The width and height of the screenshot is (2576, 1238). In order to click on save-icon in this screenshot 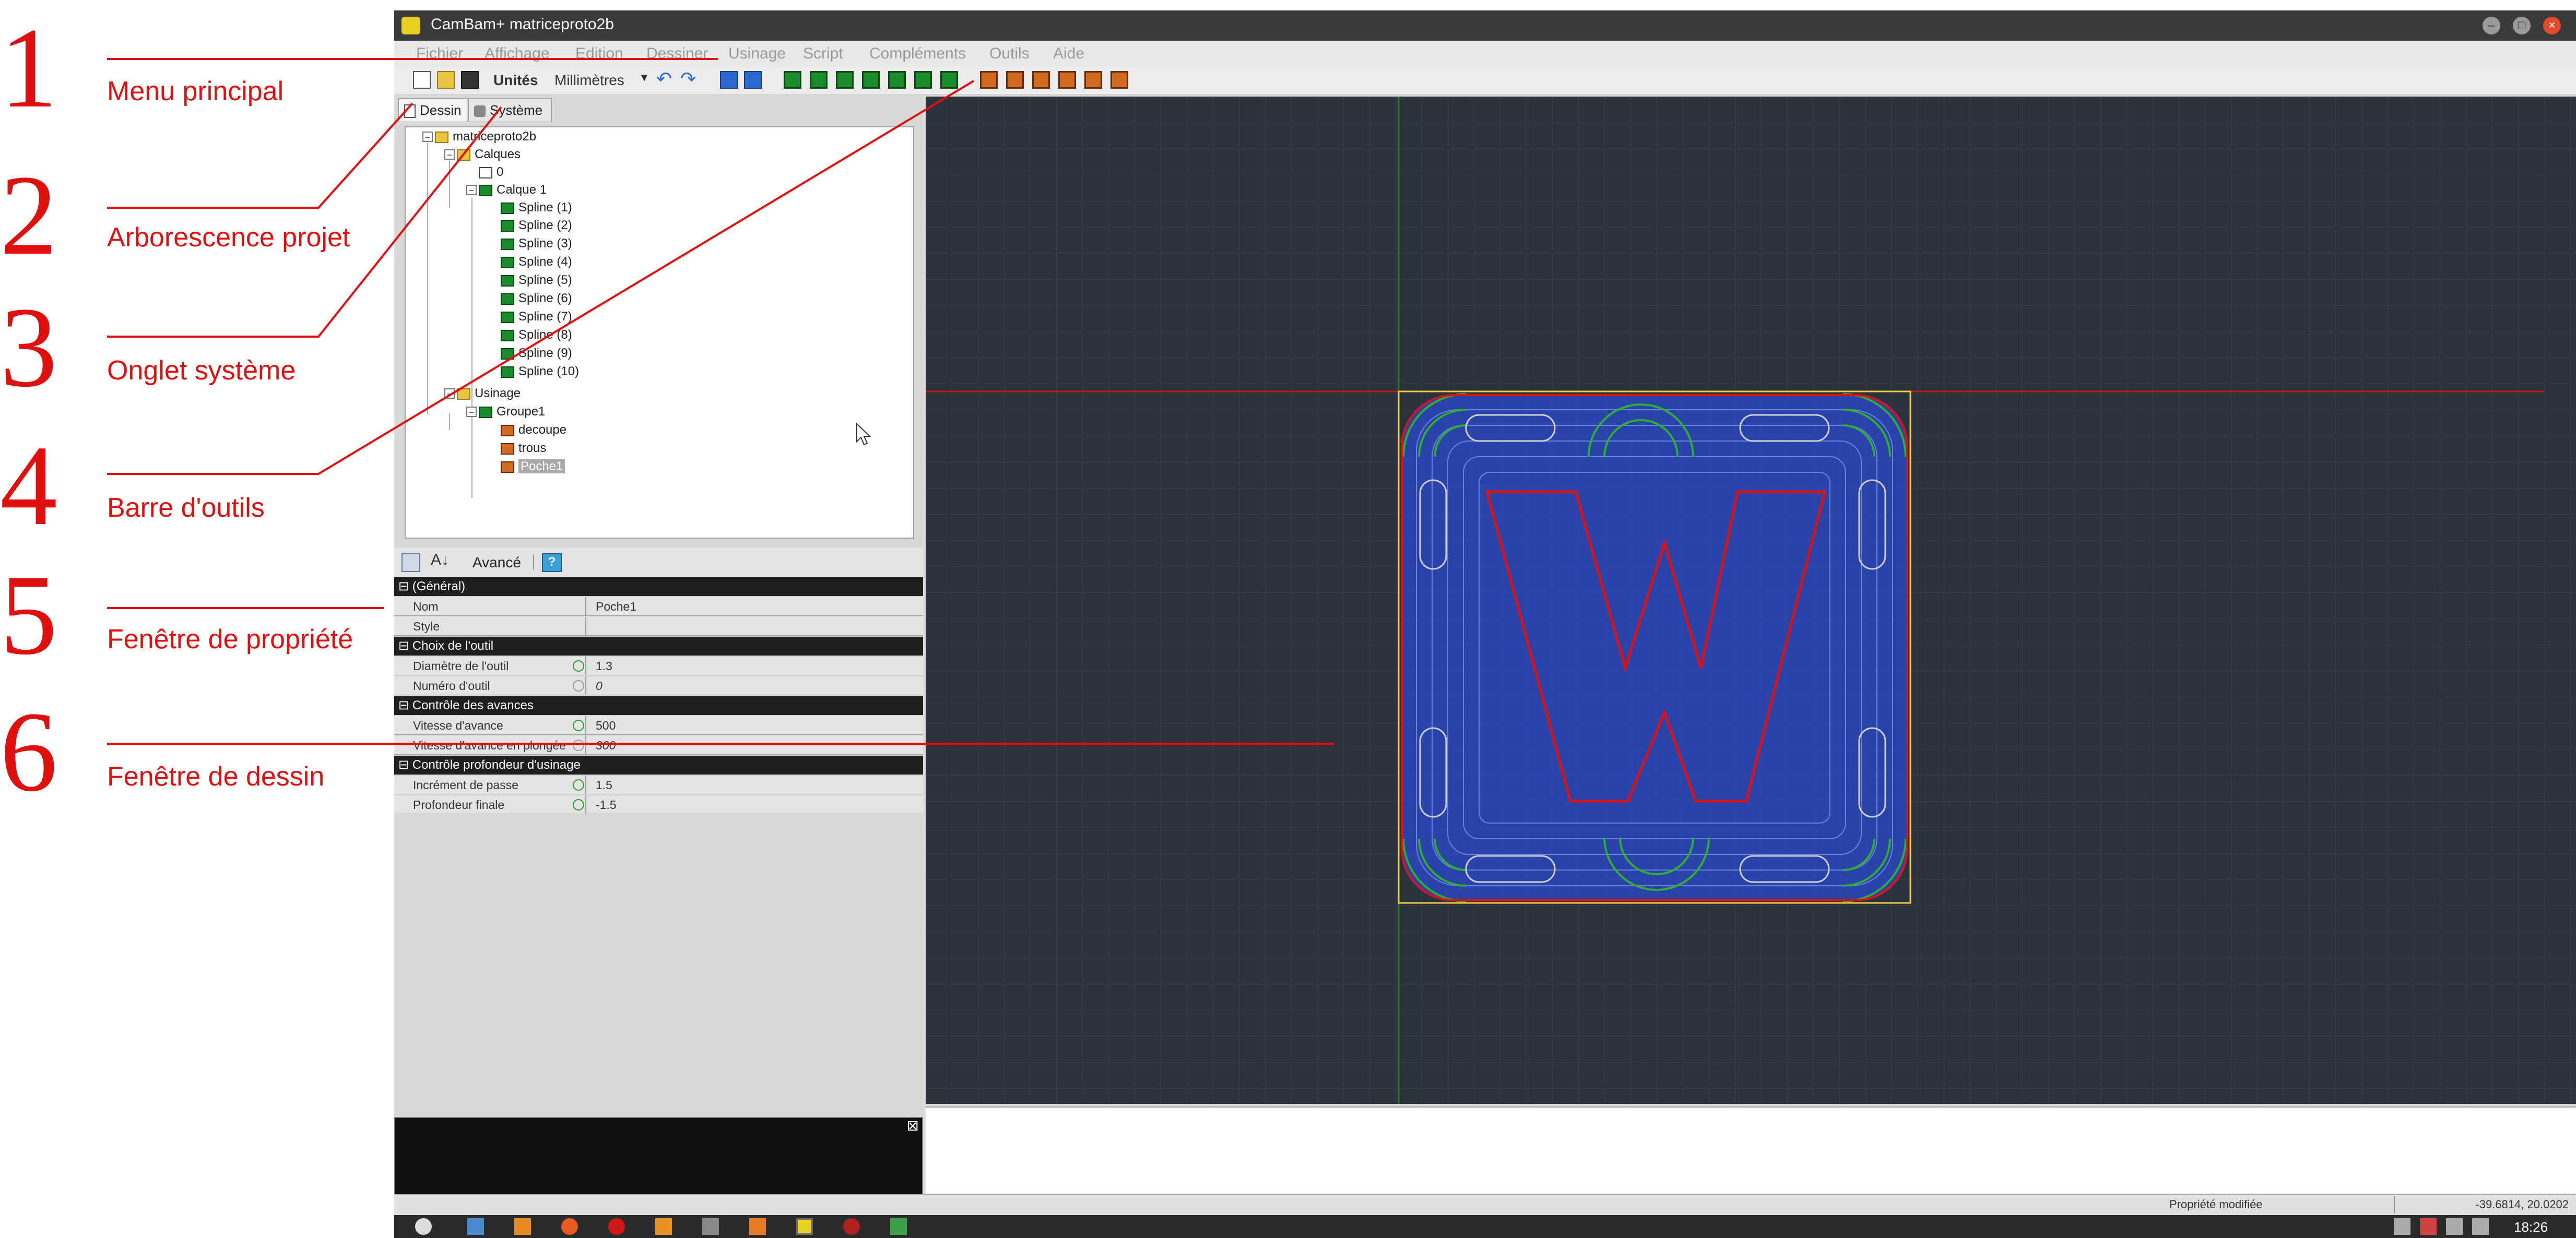, I will do `click(470, 80)`.